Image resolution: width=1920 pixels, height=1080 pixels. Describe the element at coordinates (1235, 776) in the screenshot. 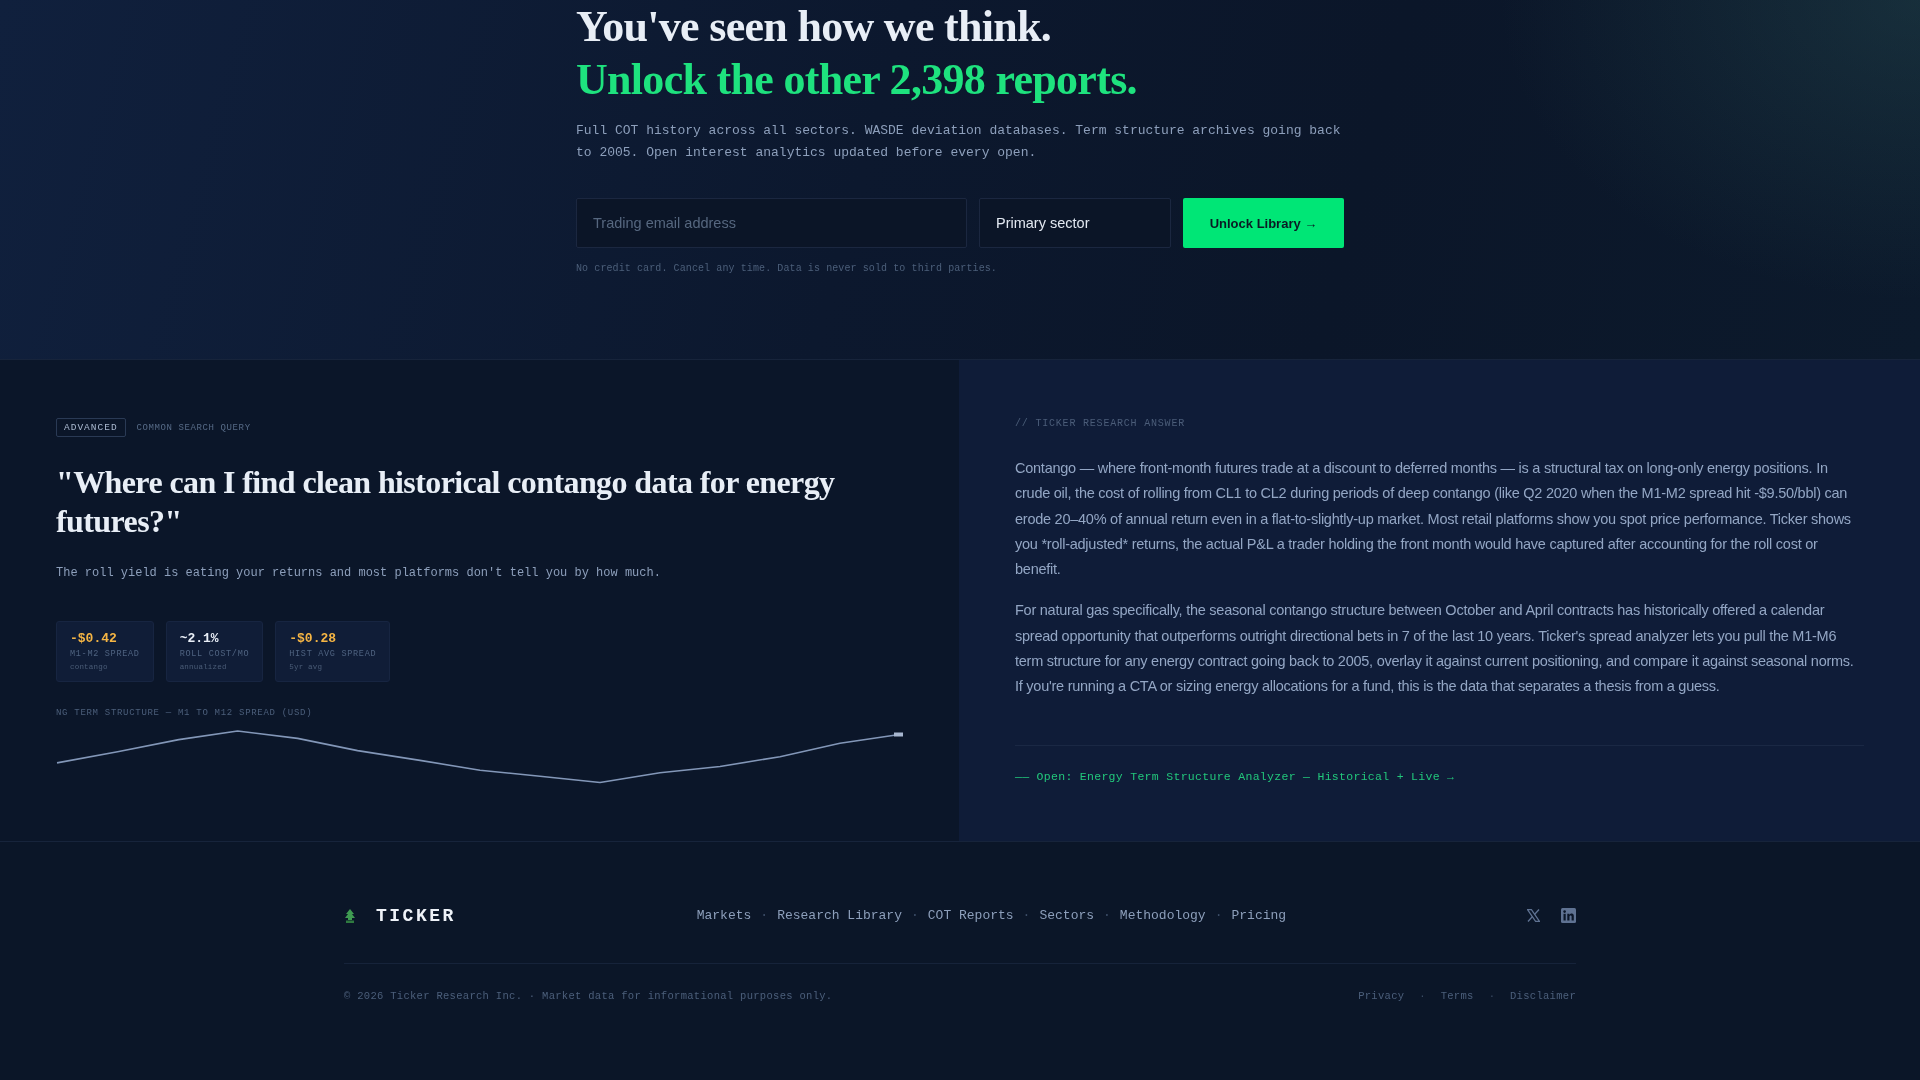

I see `analyzer-link: —— Open: Energy Term Structure Analyzer — Historical + Live →` at that location.